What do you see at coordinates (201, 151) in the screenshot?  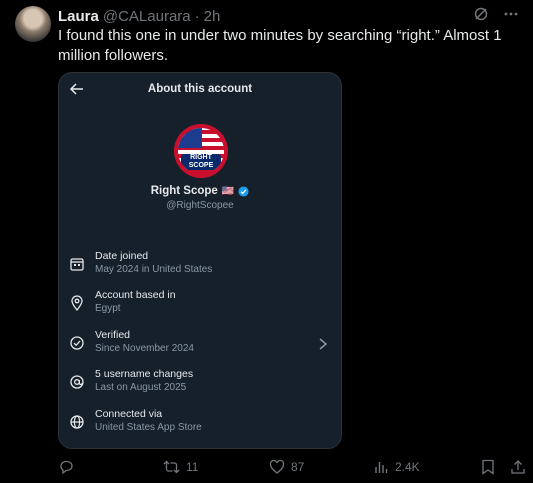 I see `account-logo: RIGHT SCOPE` at bounding box center [201, 151].